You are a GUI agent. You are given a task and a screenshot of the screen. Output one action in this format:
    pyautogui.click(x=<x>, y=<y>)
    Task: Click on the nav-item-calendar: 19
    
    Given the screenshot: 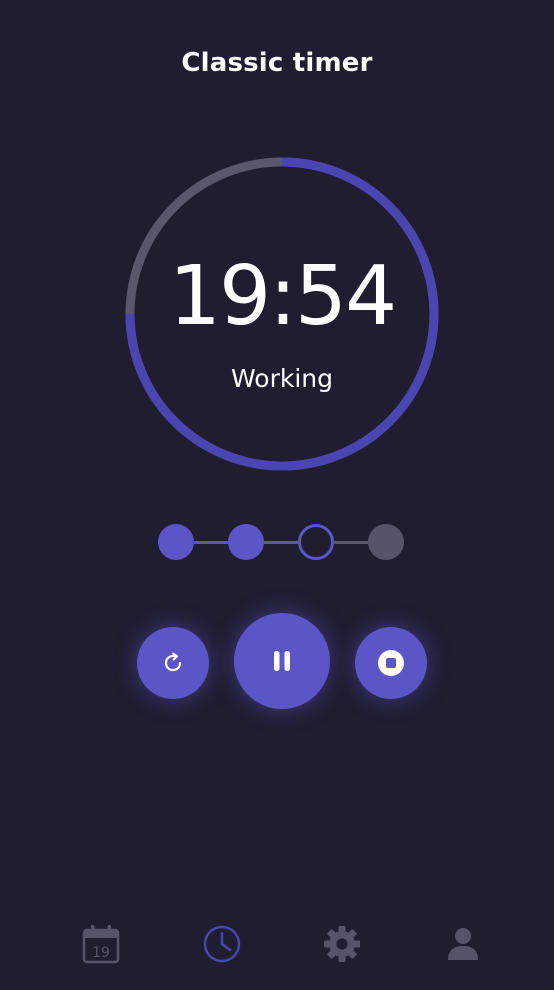 What is the action you would take?
    pyautogui.click(x=101, y=944)
    